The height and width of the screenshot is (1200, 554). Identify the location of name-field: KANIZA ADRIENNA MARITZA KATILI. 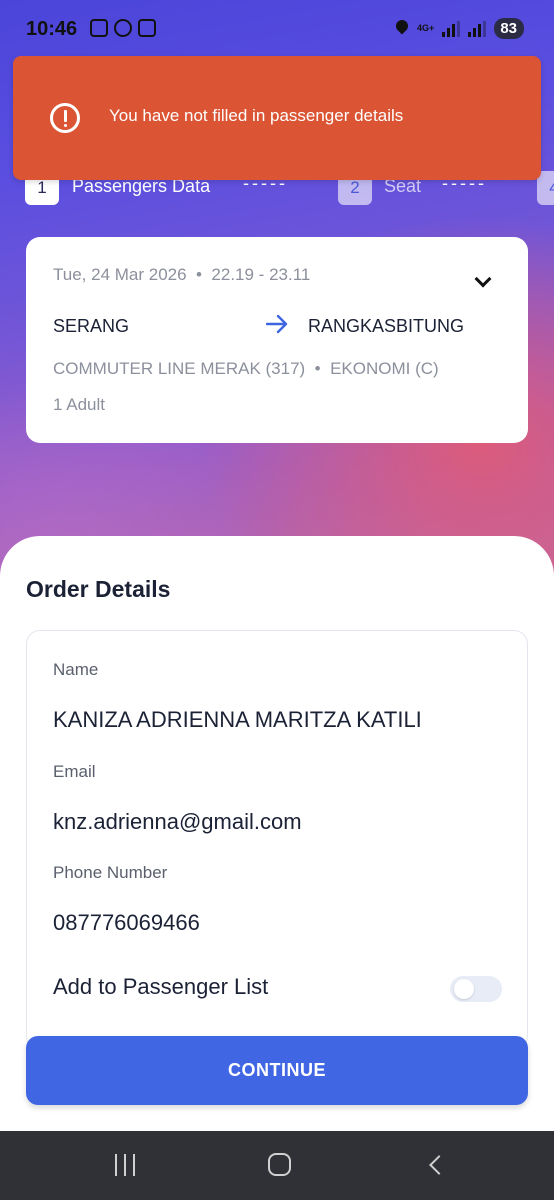
(237, 720).